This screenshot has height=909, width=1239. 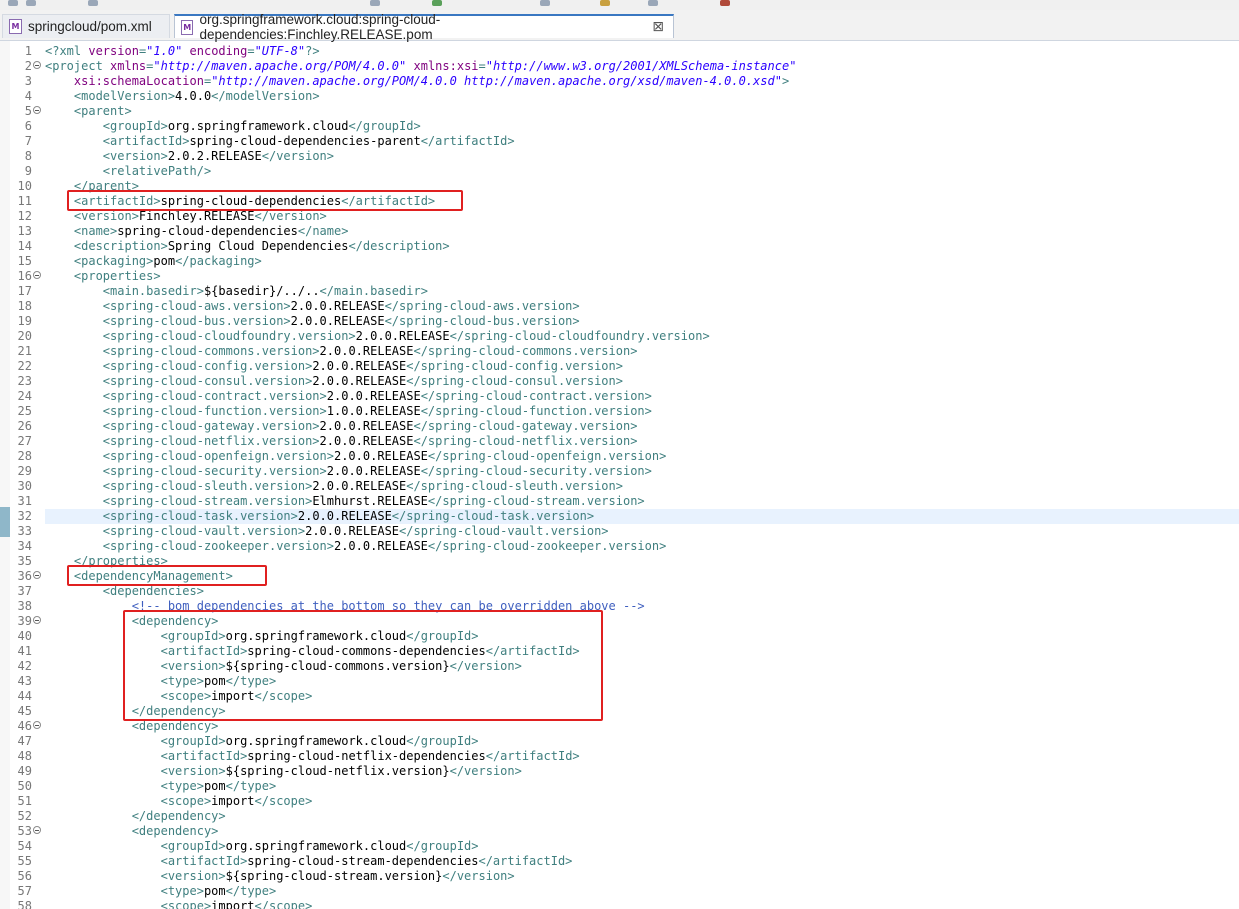 I want to click on line-number-text: 37, so click(x=24, y=591).